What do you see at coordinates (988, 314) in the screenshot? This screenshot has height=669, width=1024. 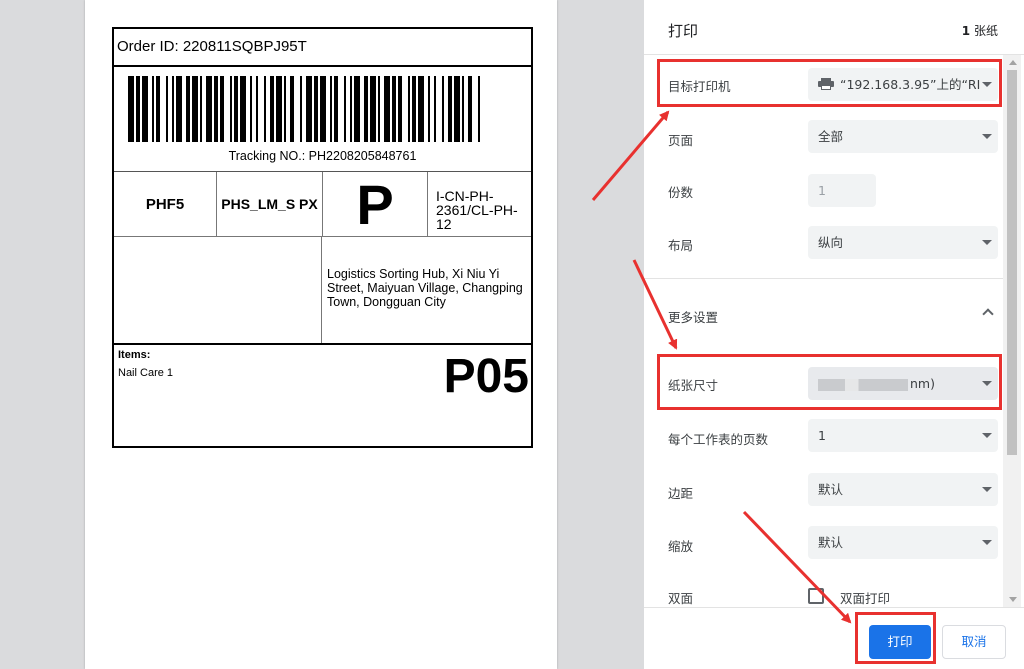 I see `chevron-up-icon` at bounding box center [988, 314].